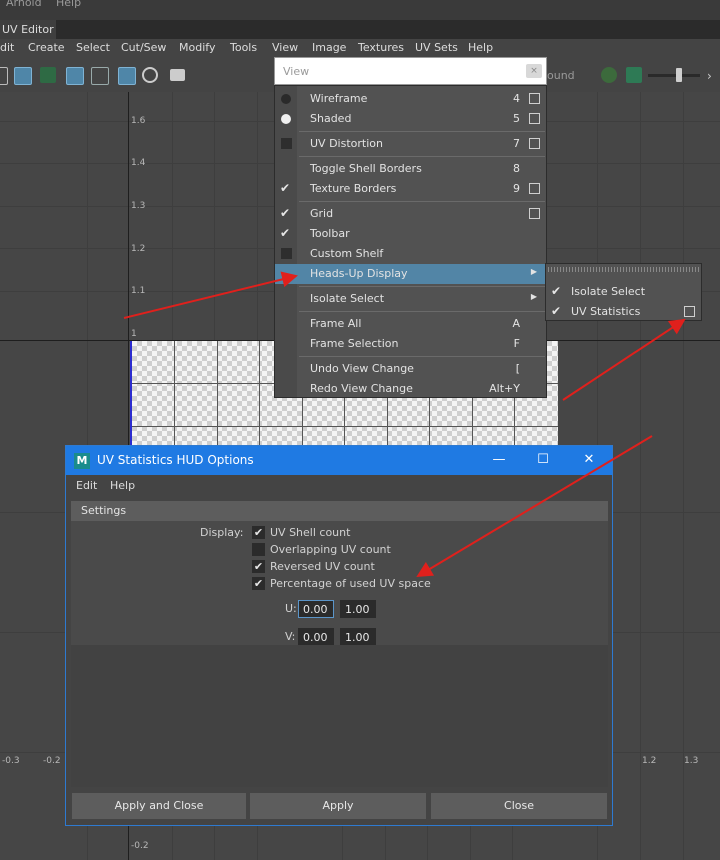 This screenshot has height=860, width=720. Describe the element at coordinates (410, 369) in the screenshot. I see `menu-item-undo-view-change: Undo View Change [` at that location.